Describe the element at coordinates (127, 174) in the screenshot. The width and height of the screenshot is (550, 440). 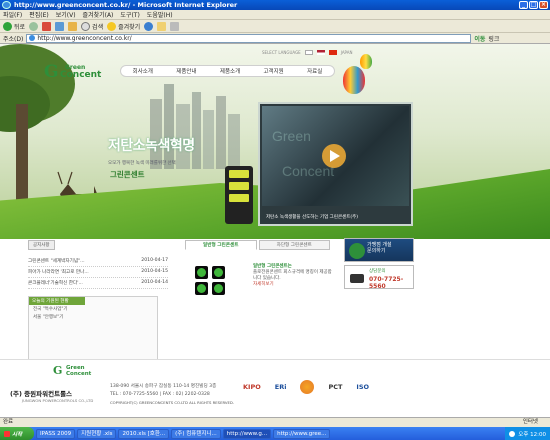
I see `hero-brand: 그린콘센트` at that location.